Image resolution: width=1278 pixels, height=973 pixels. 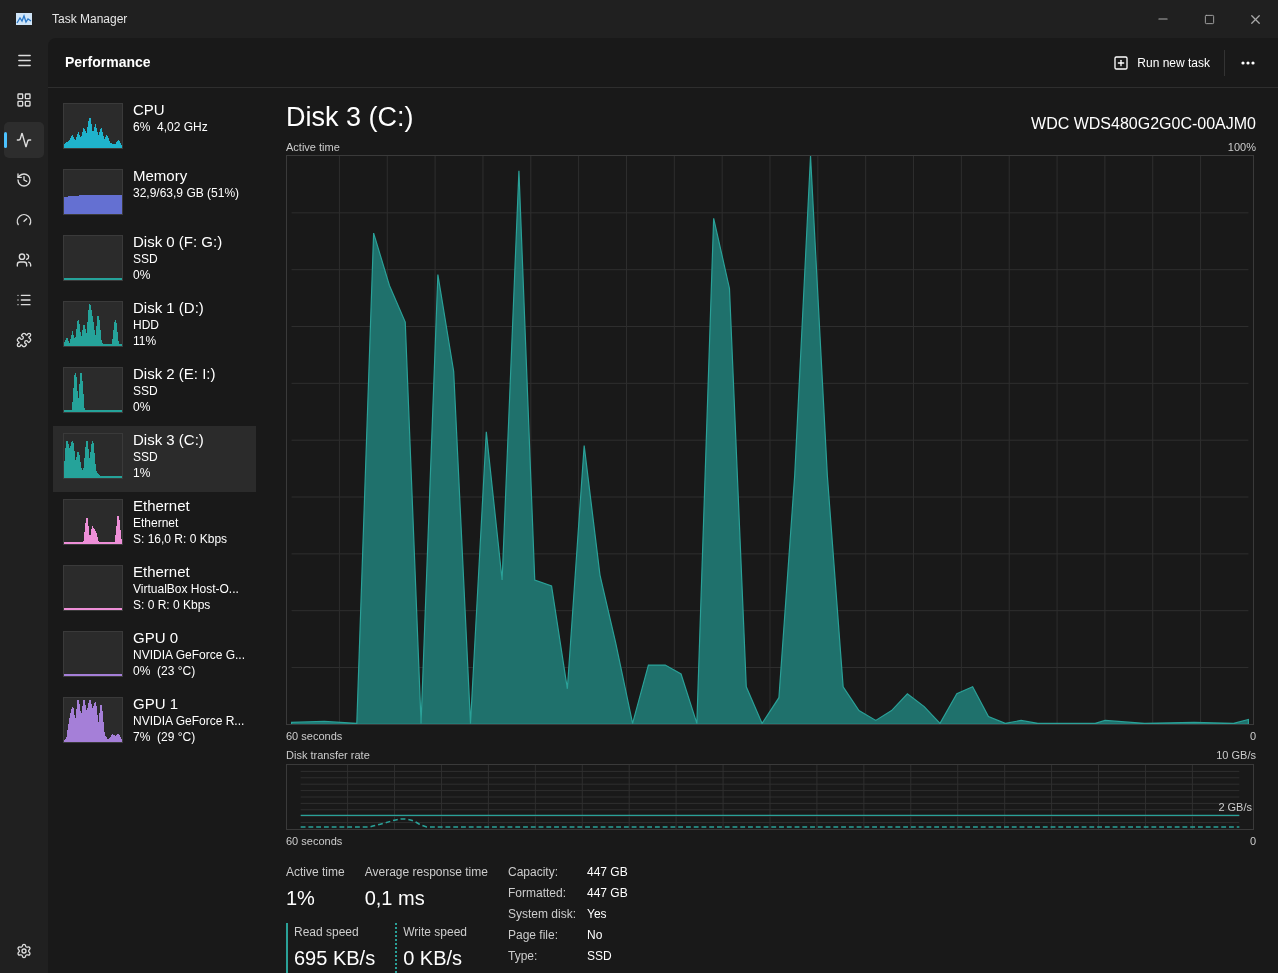 I want to click on more-icon, so click(x=1248, y=62).